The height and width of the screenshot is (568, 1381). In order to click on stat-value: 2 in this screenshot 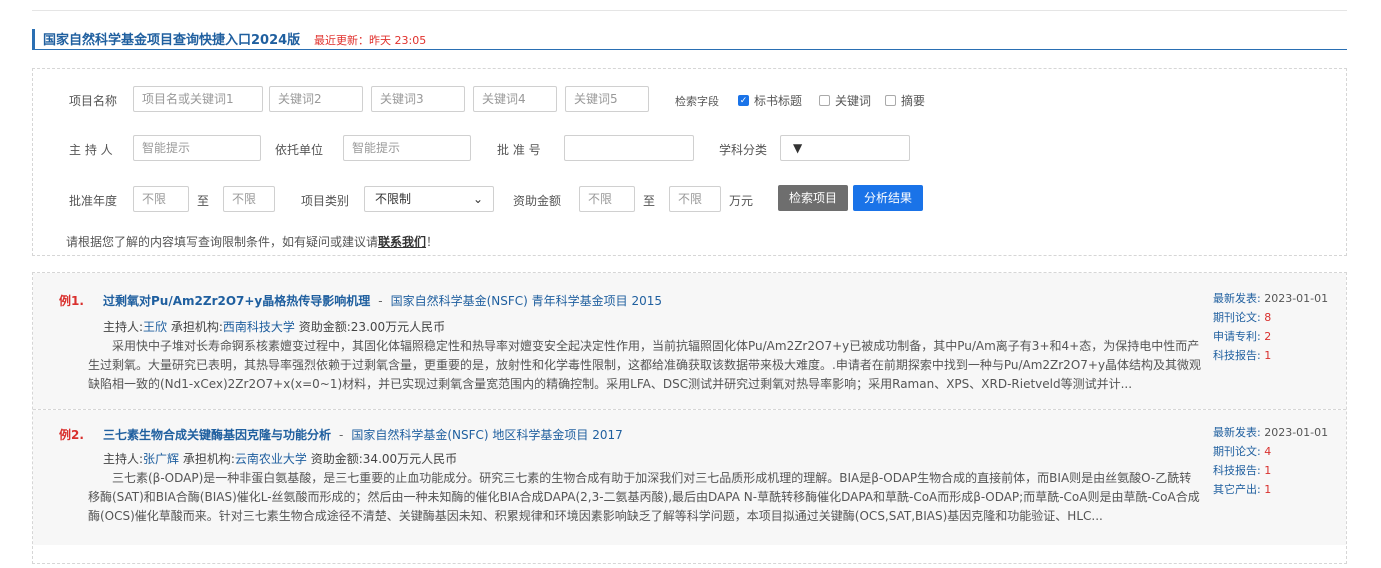, I will do `click(1268, 336)`.